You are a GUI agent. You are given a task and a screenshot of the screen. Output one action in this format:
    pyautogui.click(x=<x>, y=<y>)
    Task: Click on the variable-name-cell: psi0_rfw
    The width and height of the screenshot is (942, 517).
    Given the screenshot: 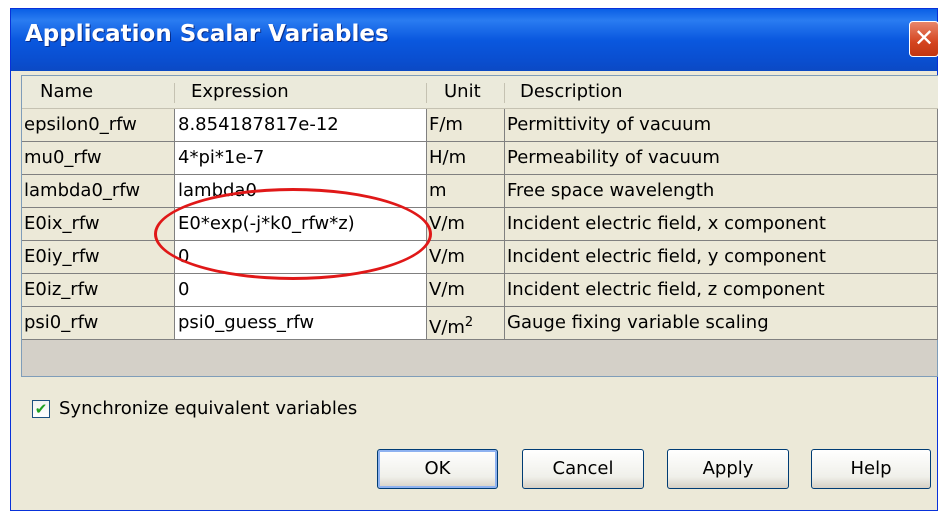 What is the action you would take?
    pyautogui.click(x=98, y=323)
    